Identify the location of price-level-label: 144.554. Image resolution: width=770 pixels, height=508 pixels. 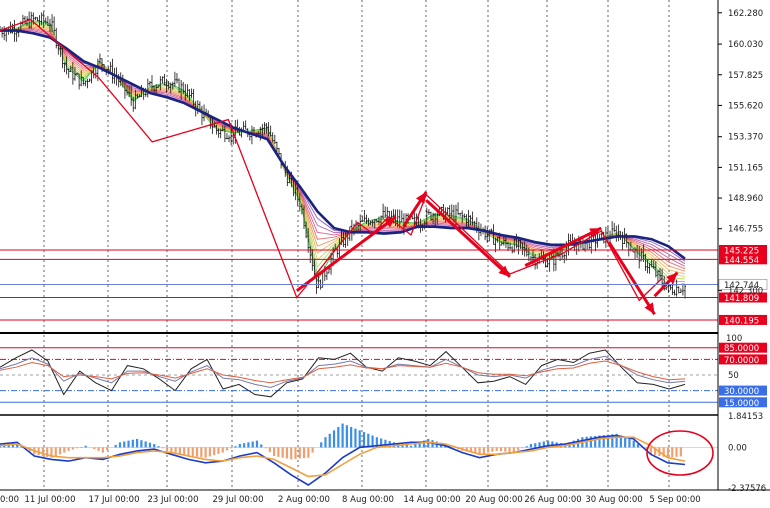
(741, 261).